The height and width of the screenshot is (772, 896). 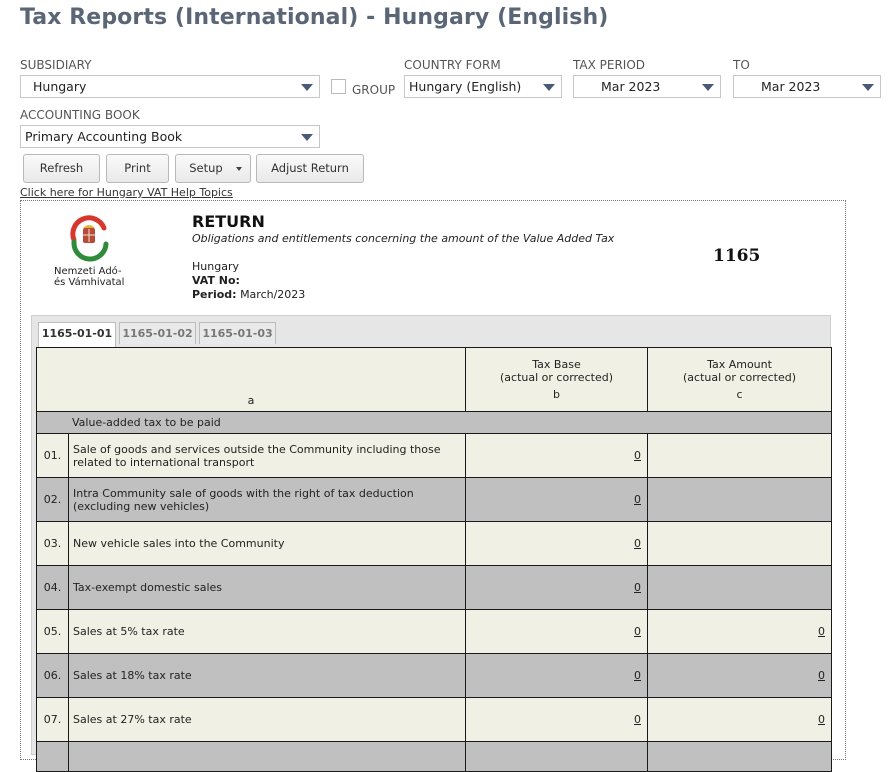 What do you see at coordinates (739, 364) in the screenshot?
I see `tax-amount-title: Tax Amount` at bounding box center [739, 364].